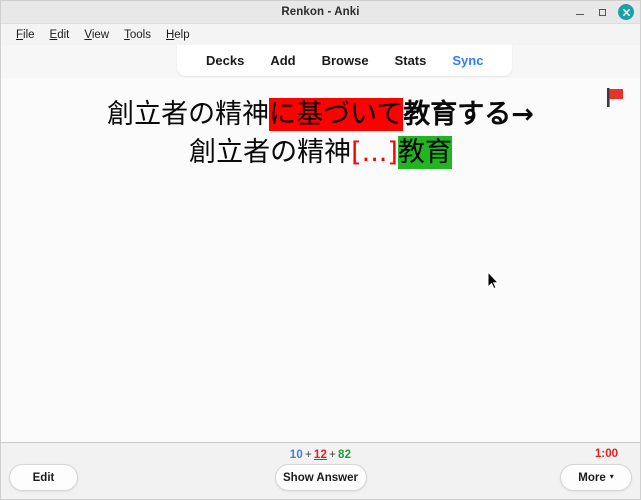  What do you see at coordinates (20, 34) in the screenshot?
I see `menu-accel: F` at bounding box center [20, 34].